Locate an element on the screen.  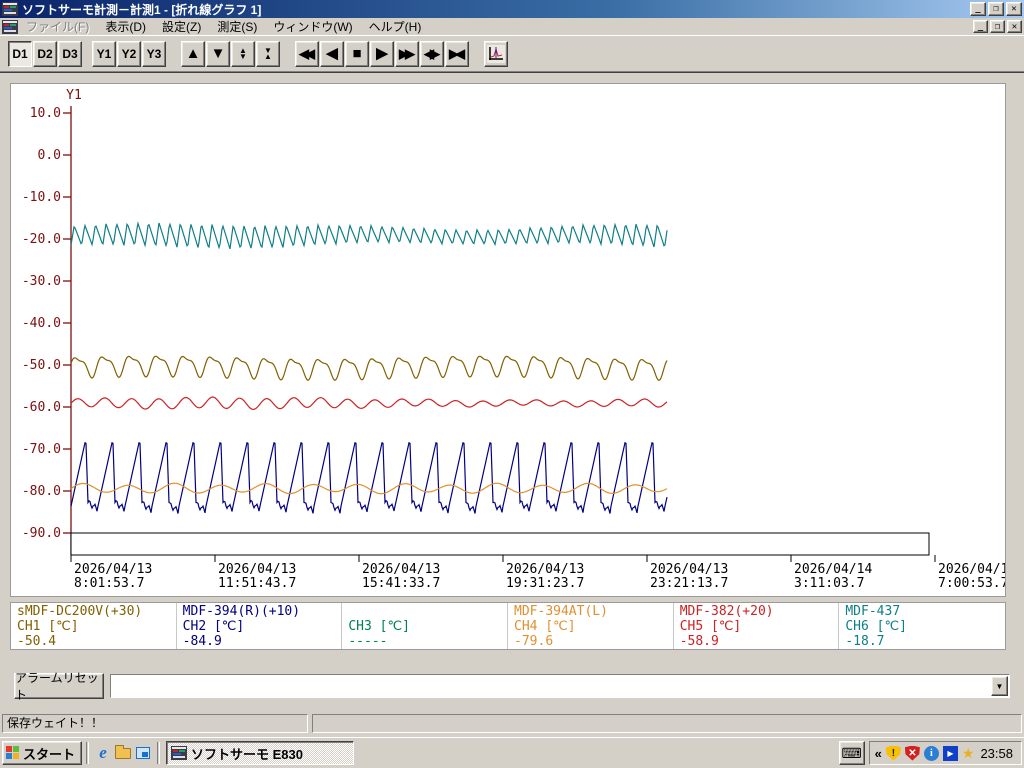
expand-horizontal-icon: ◀▶ is located at coordinates (432, 53).